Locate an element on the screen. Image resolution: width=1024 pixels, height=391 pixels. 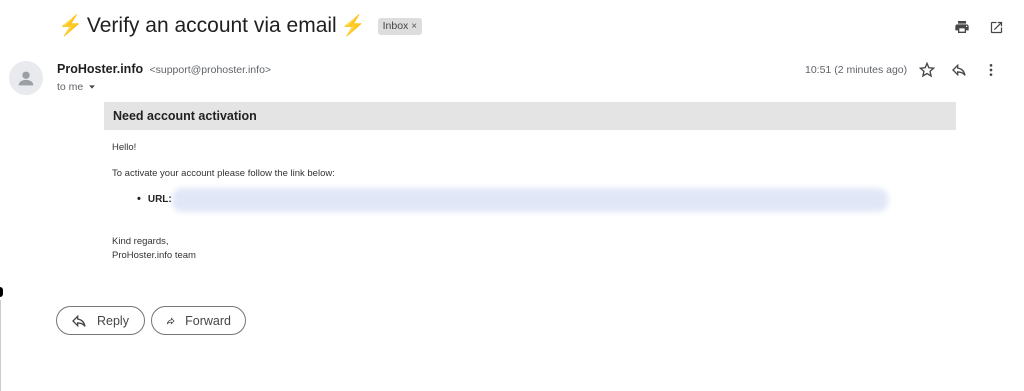
inbox-label-text: Inbox is located at coordinates (395, 26).